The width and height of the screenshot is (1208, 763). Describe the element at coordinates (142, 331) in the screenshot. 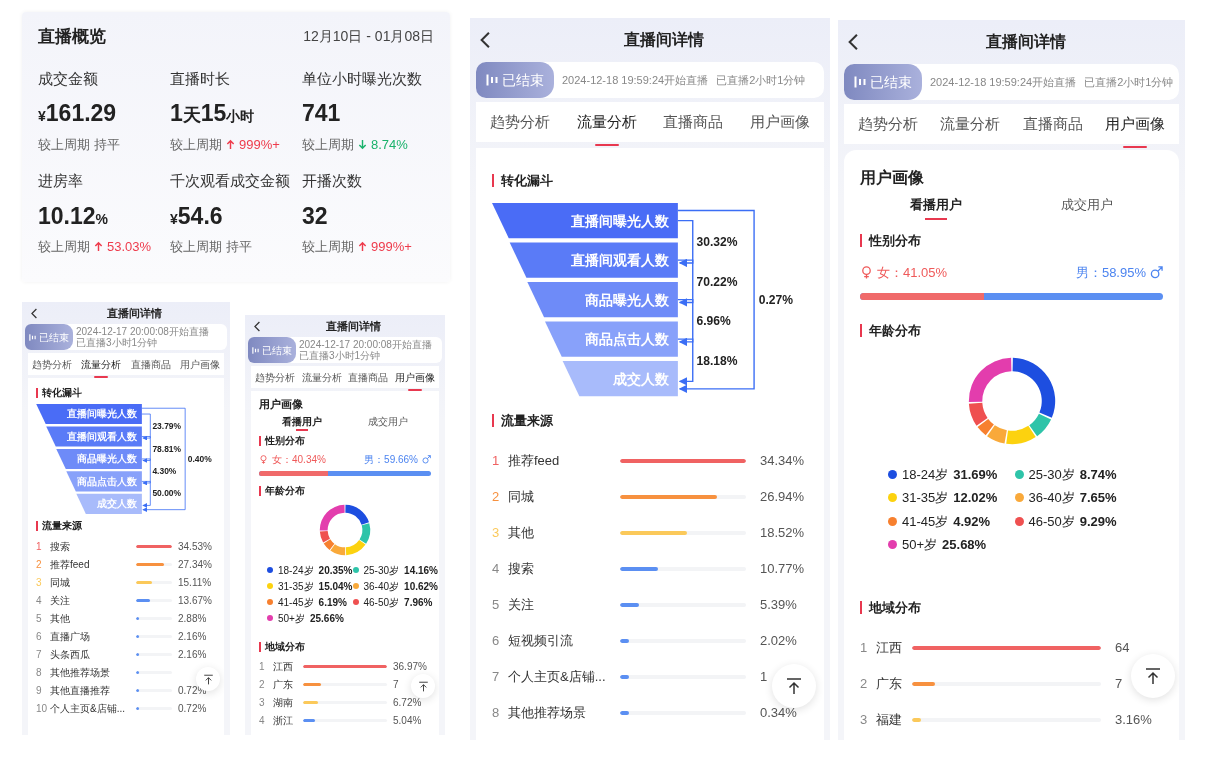

I see `start-time: 2024-12-17 20:00:08开始直播` at that location.